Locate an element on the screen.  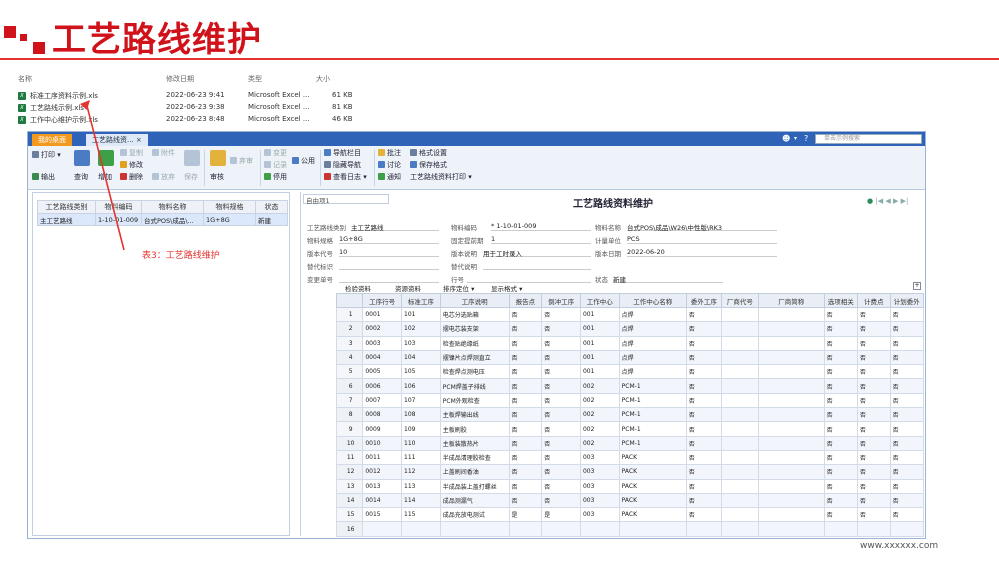
grid-cell: 101 is located at coordinates (421, 314).